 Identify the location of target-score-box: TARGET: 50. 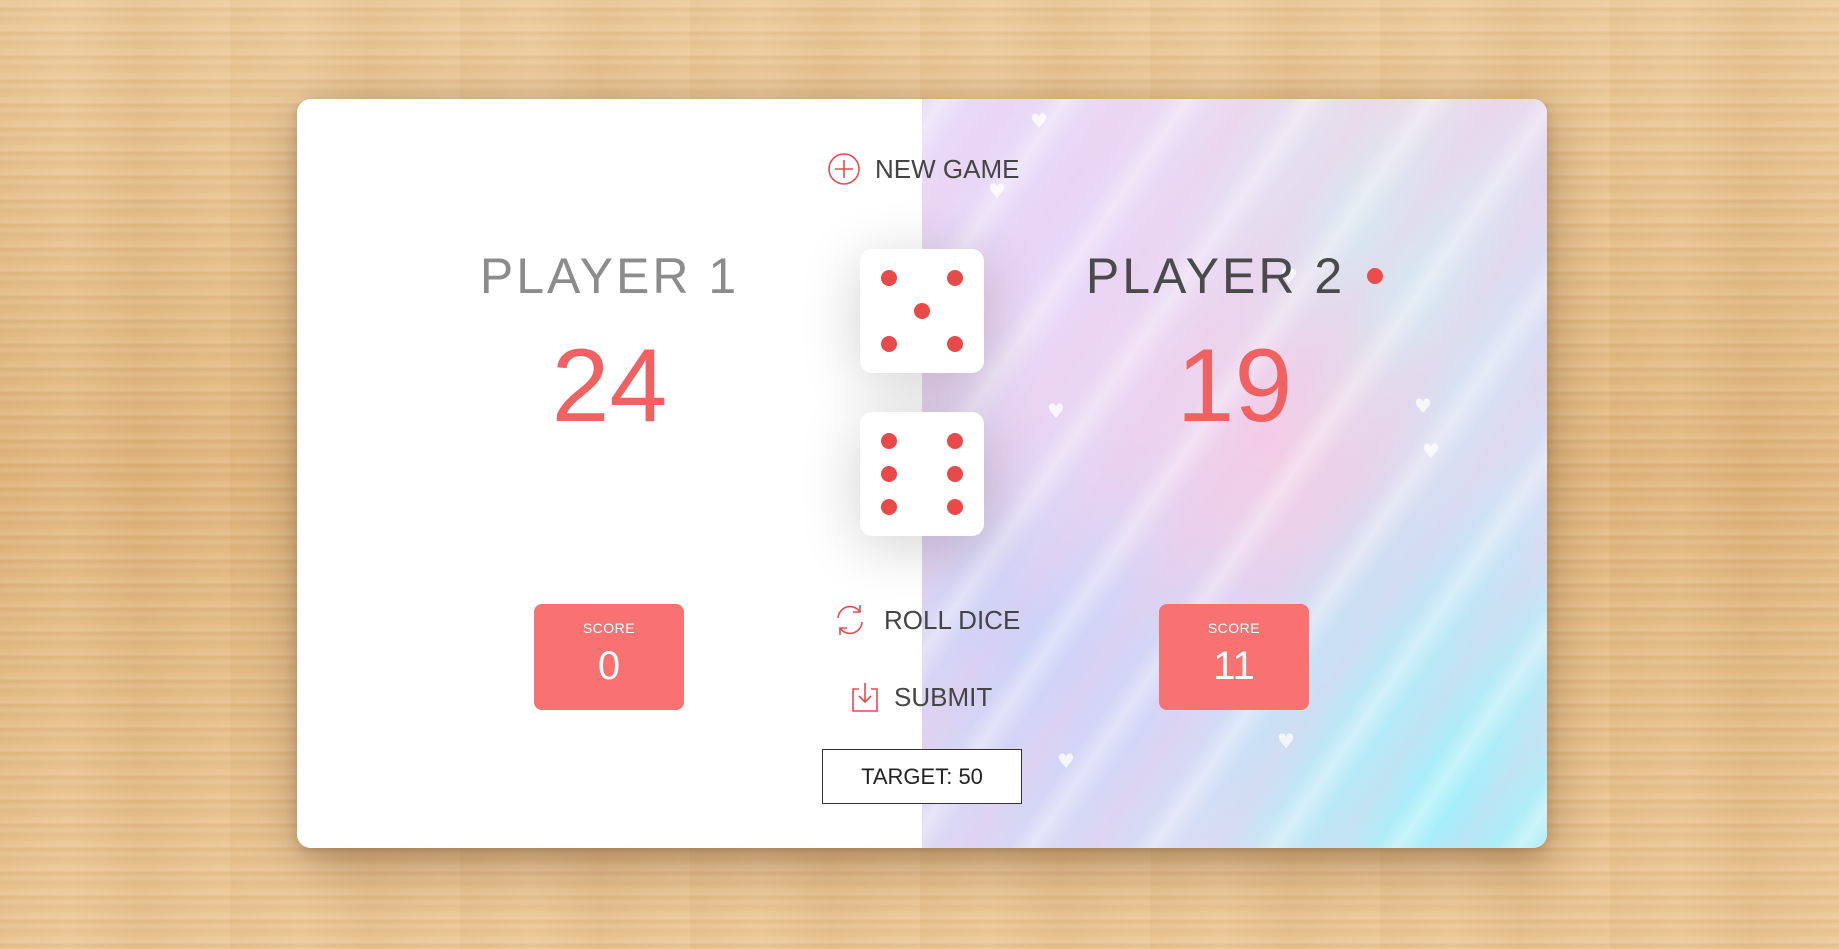
(922, 776).